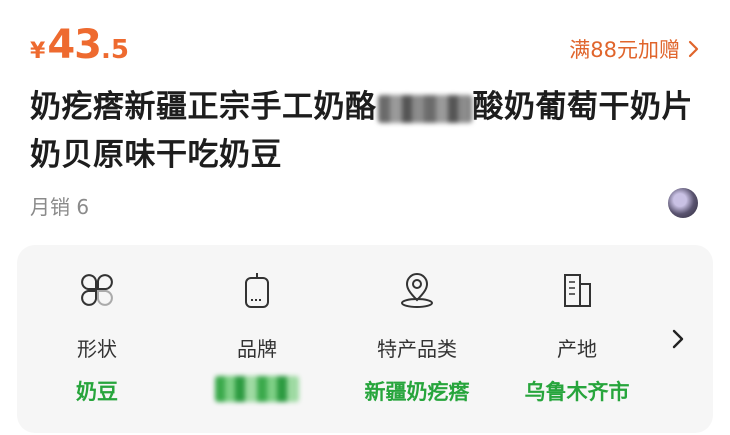 Image resolution: width=730 pixels, height=435 pixels. What do you see at coordinates (257, 349) in the screenshot?
I see `attr-label: 品牌` at bounding box center [257, 349].